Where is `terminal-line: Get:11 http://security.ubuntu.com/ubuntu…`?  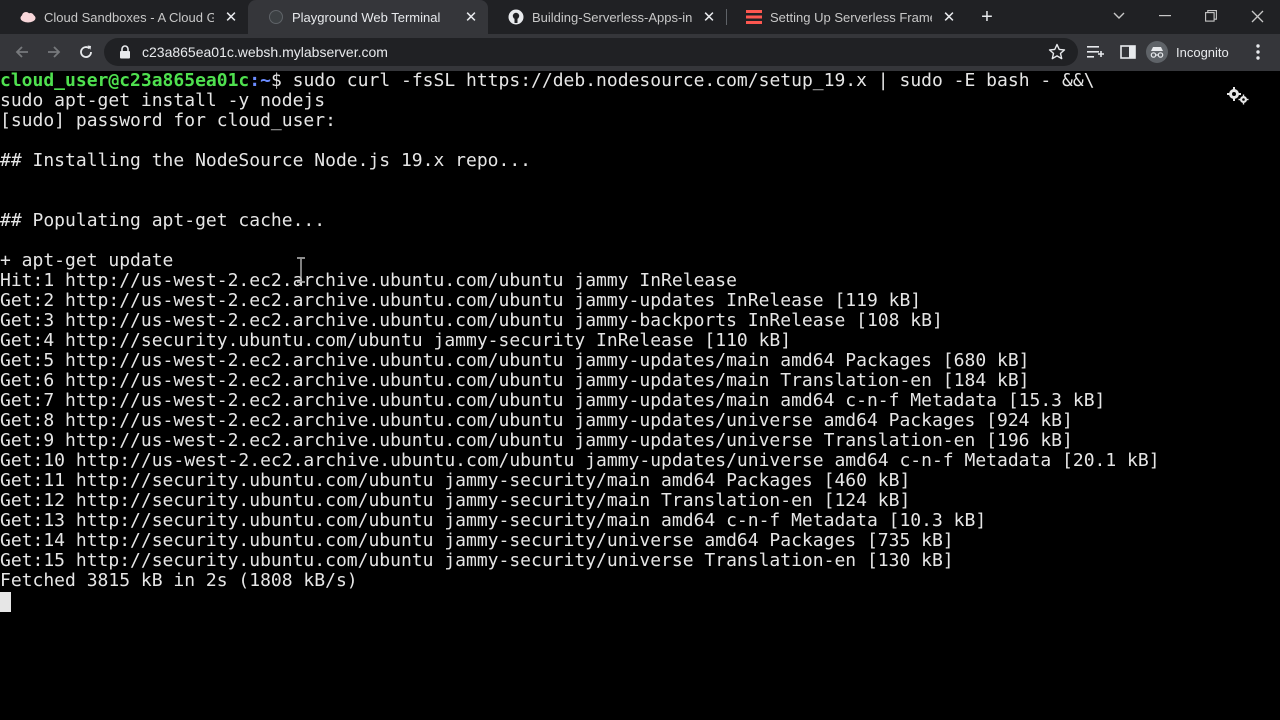 terminal-line: Get:11 http://security.ubuntu.com/ubuntu… is located at coordinates (455, 480).